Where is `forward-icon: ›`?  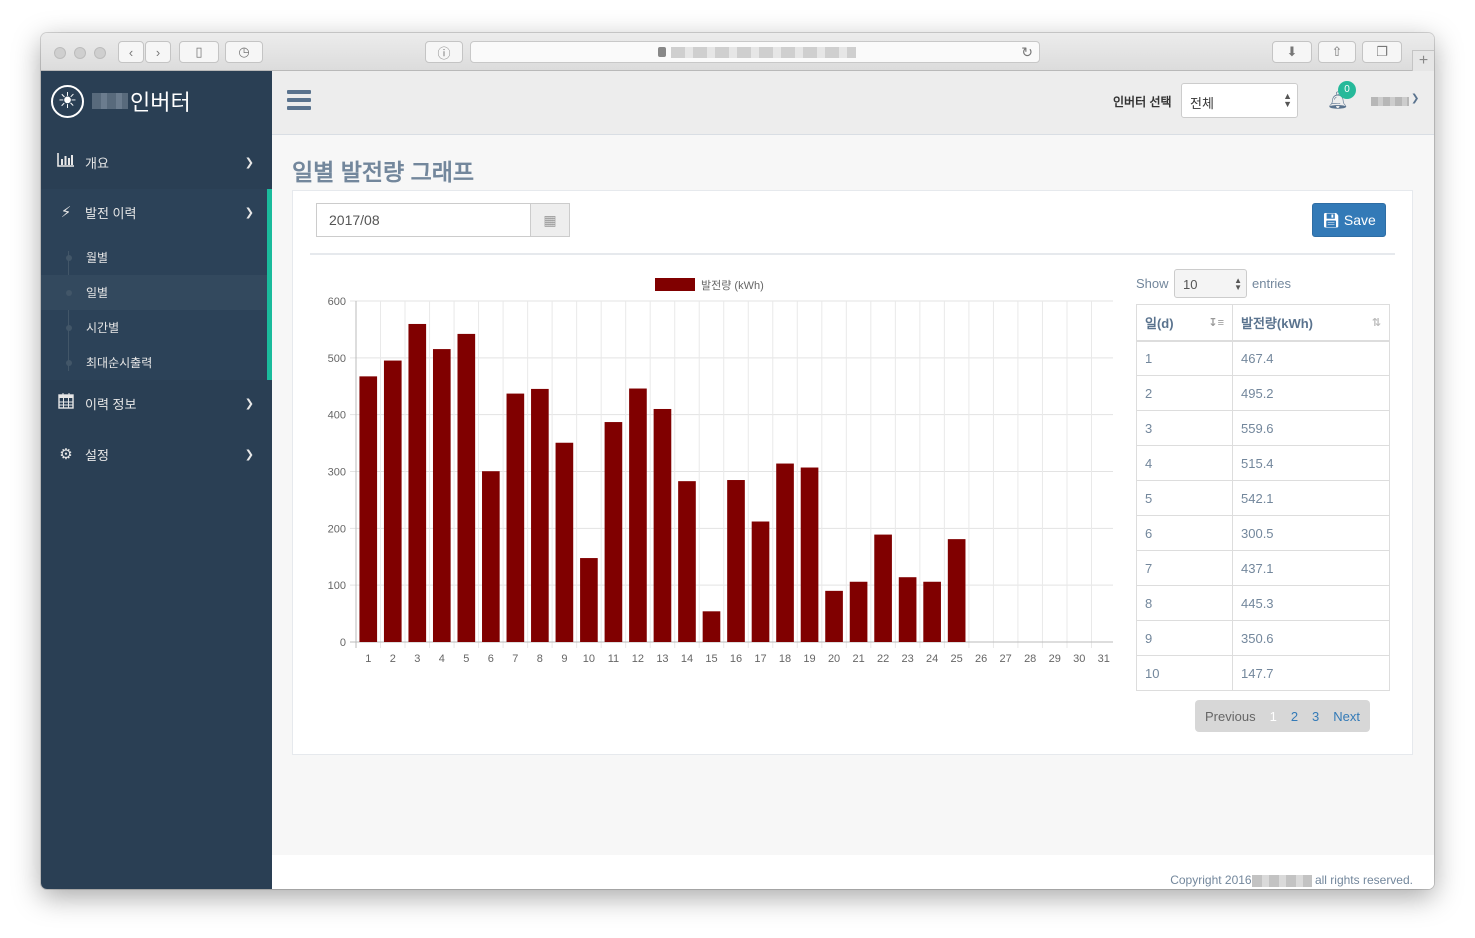
forward-icon: › is located at coordinates (158, 52).